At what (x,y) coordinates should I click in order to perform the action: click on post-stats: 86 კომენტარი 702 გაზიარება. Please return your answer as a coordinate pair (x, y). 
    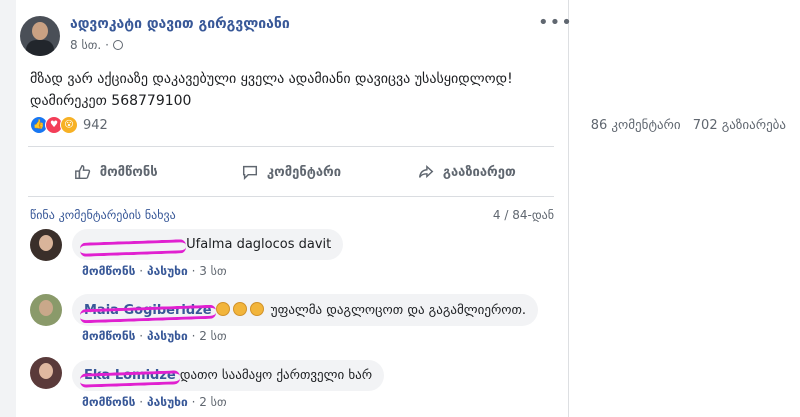
    Looking at the image, I should click on (684, 125).